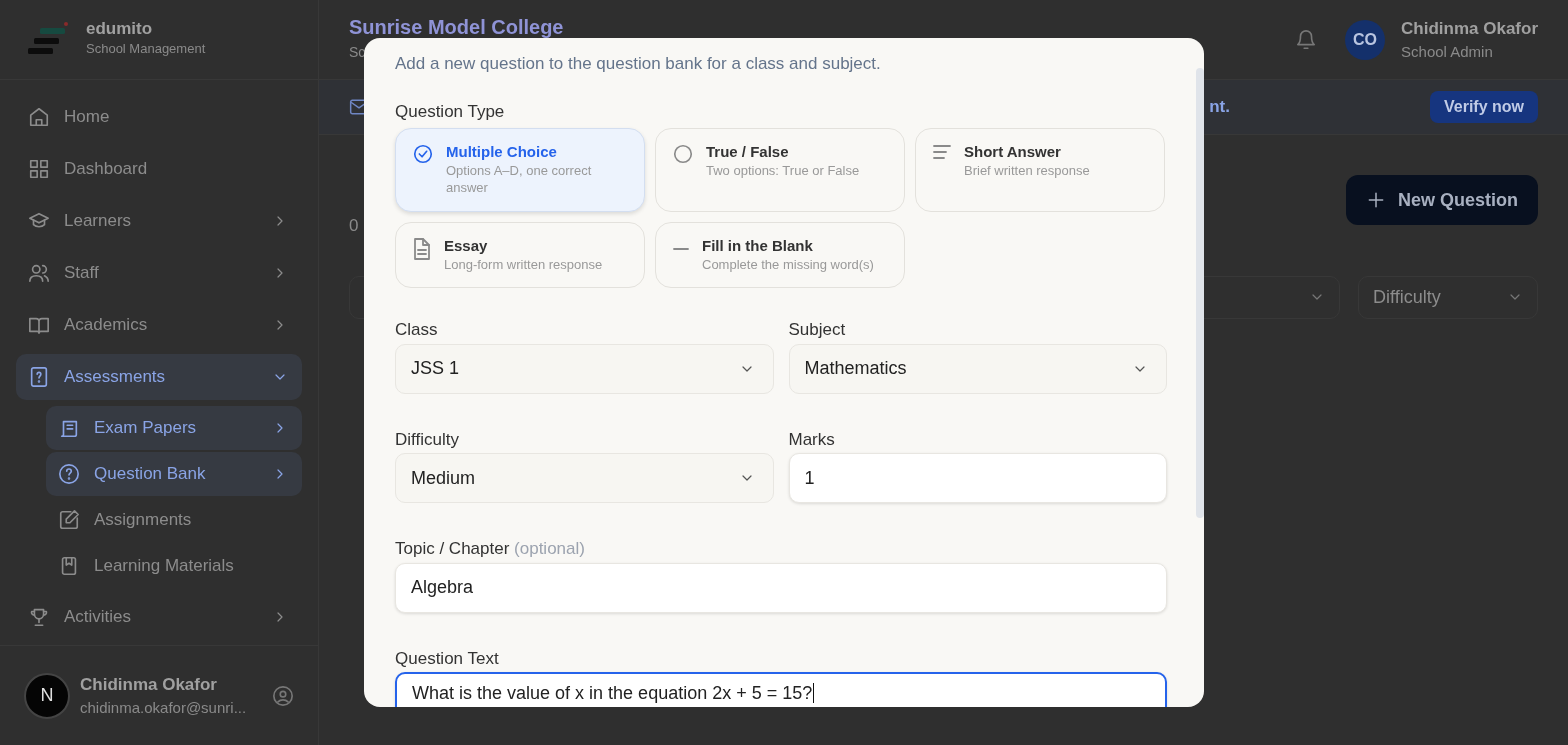 Image resolution: width=1568 pixels, height=745 pixels. What do you see at coordinates (1219, 107) in the screenshot?
I see `banner-text: nt.` at bounding box center [1219, 107].